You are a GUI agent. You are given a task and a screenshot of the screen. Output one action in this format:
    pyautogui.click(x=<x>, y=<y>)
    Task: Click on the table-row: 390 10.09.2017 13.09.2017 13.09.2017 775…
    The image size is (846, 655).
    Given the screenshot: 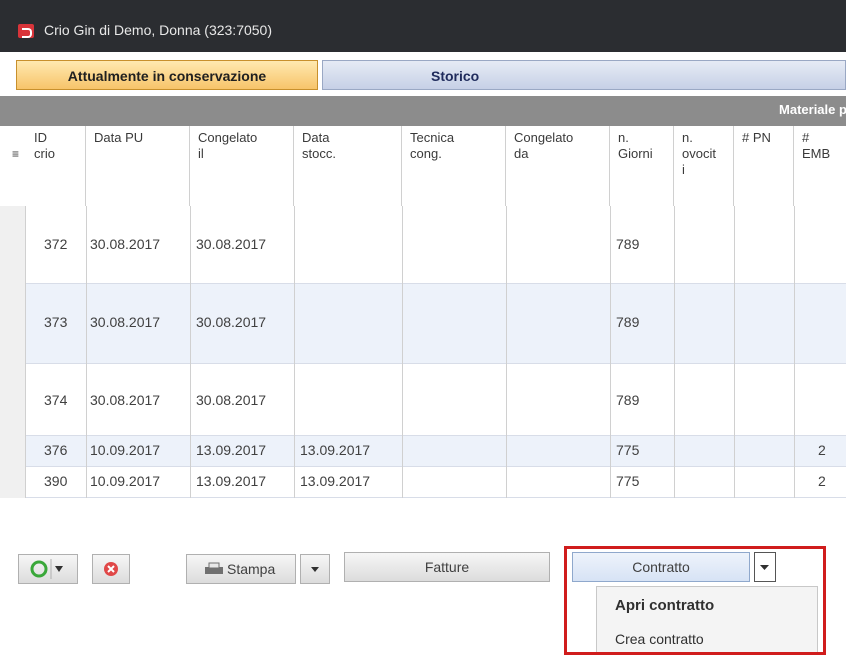 What is the action you would take?
    pyautogui.click(x=423, y=482)
    